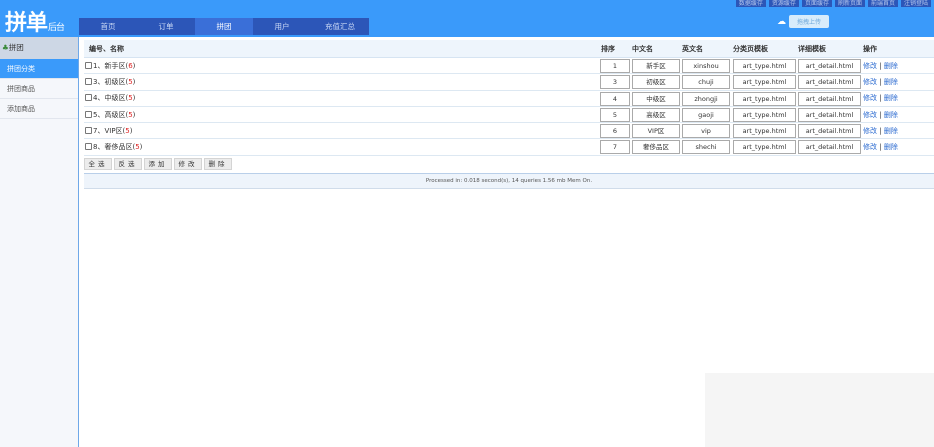 The height and width of the screenshot is (447, 934). Describe the element at coordinates (509, 49) in the screenshot. I see `table-header: 编号、名称 排序 中文名 英文名 分类页模板 详细模板 操作` at that location.